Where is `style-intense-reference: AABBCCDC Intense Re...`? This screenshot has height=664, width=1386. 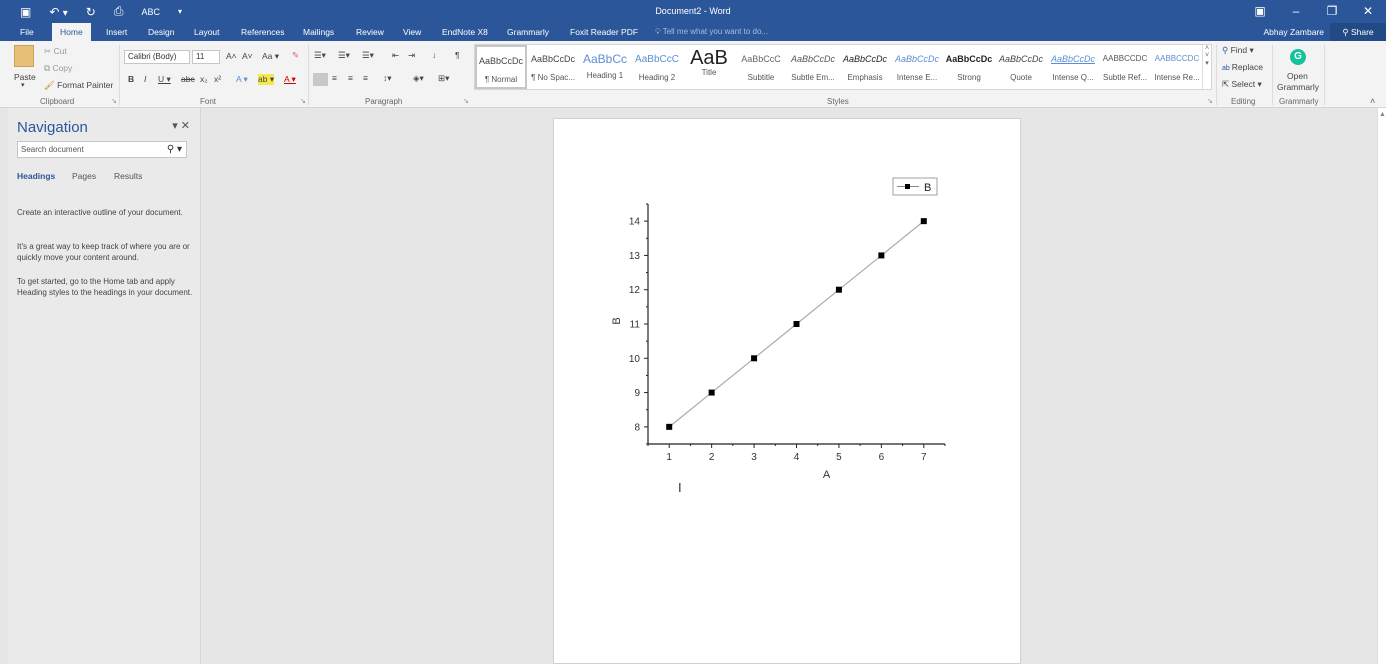 style-intense-reference: AABBCCDC Intense Re... is located at coordinates (1177, 67).